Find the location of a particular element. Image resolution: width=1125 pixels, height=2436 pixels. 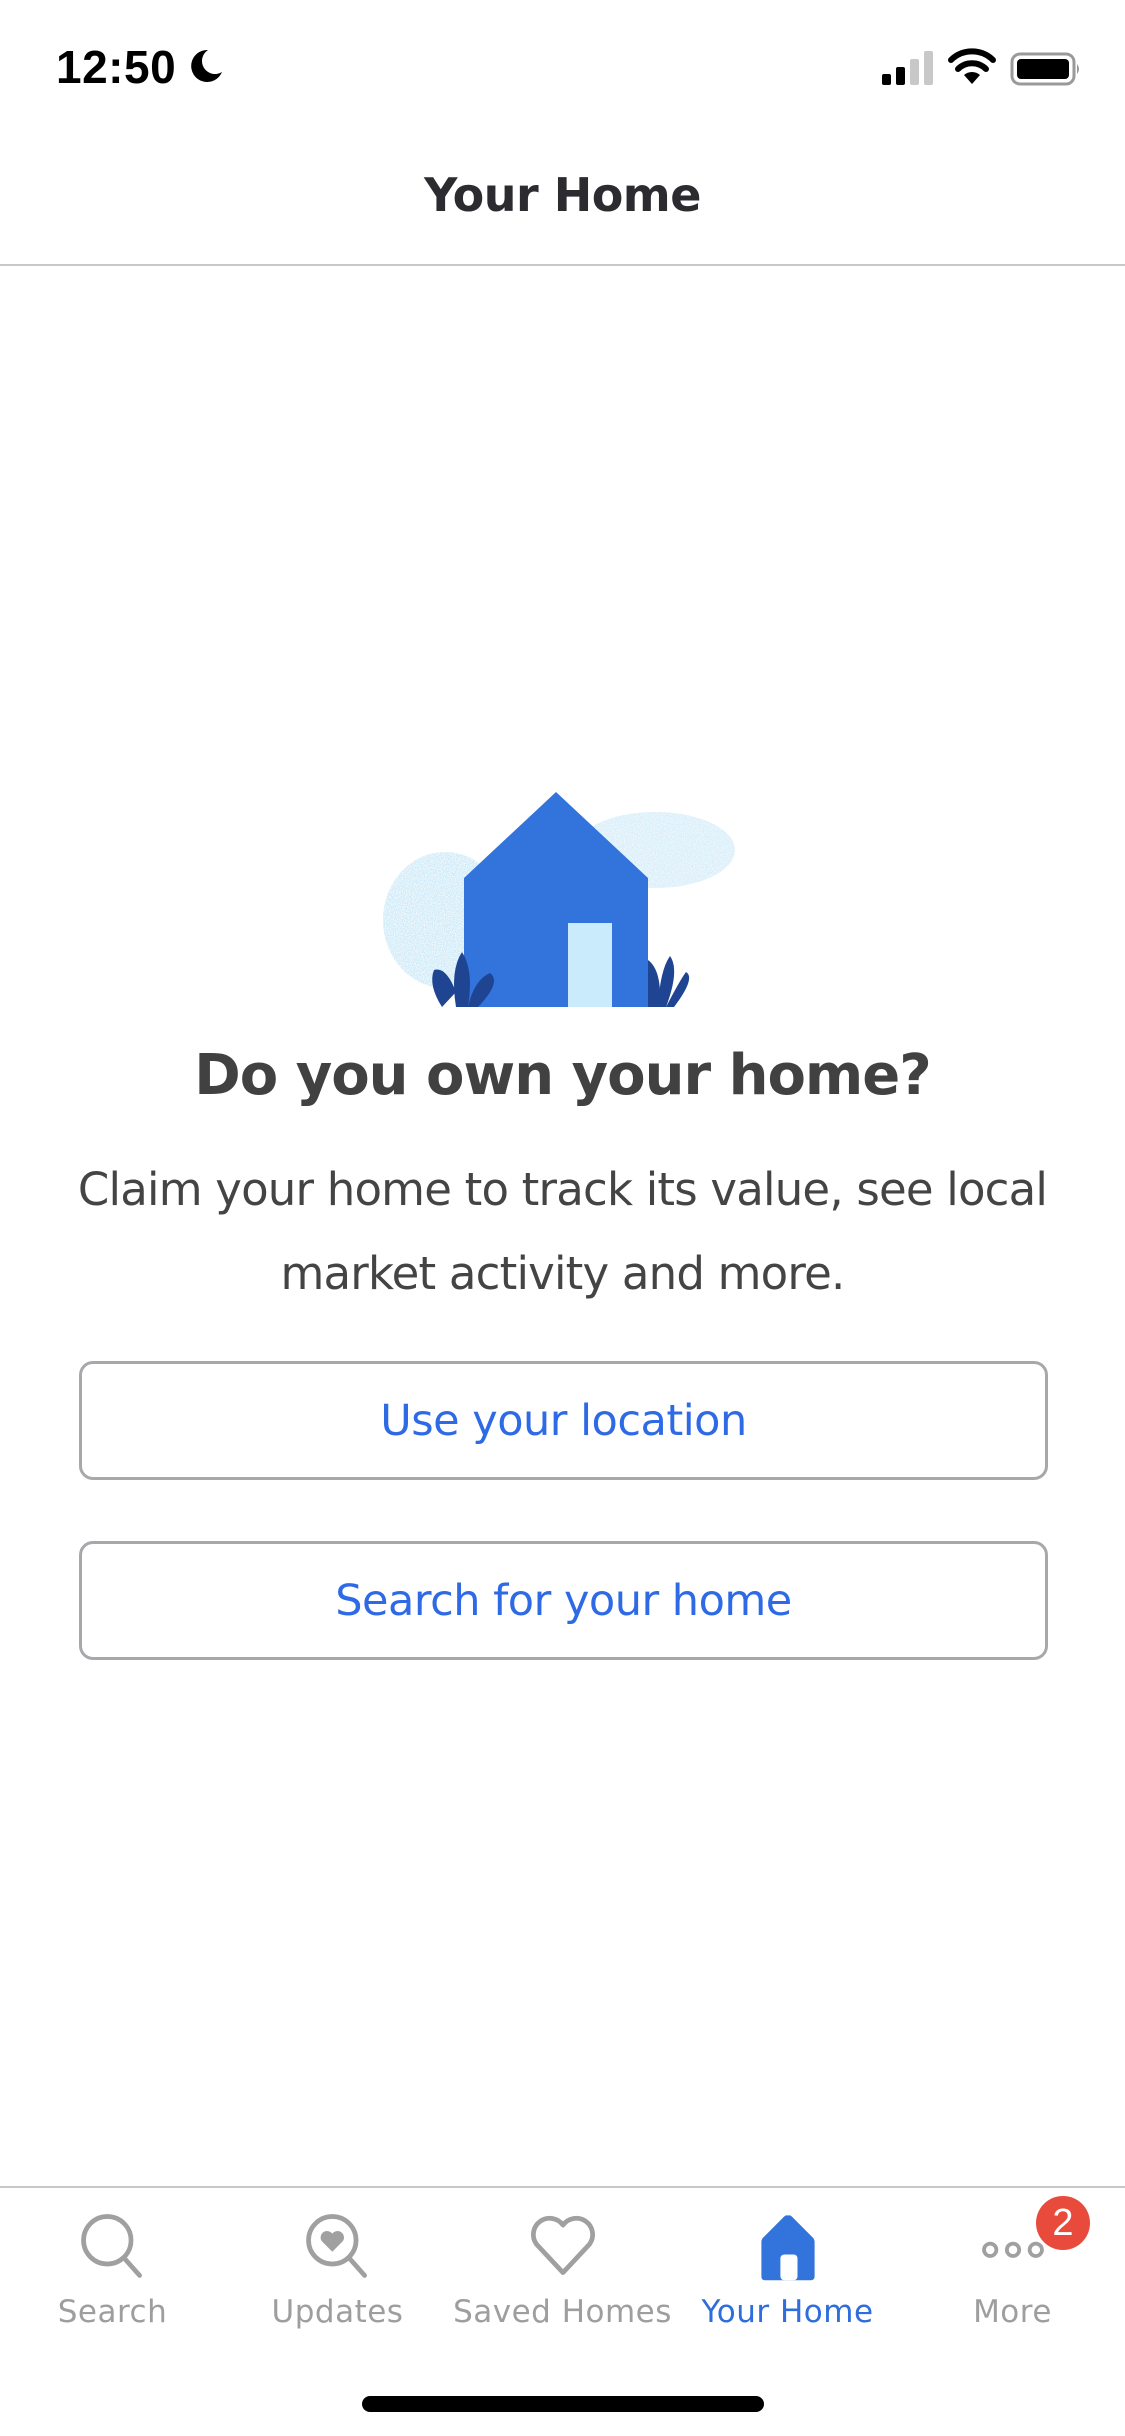

plant-right is located at coordinates (669, 981).